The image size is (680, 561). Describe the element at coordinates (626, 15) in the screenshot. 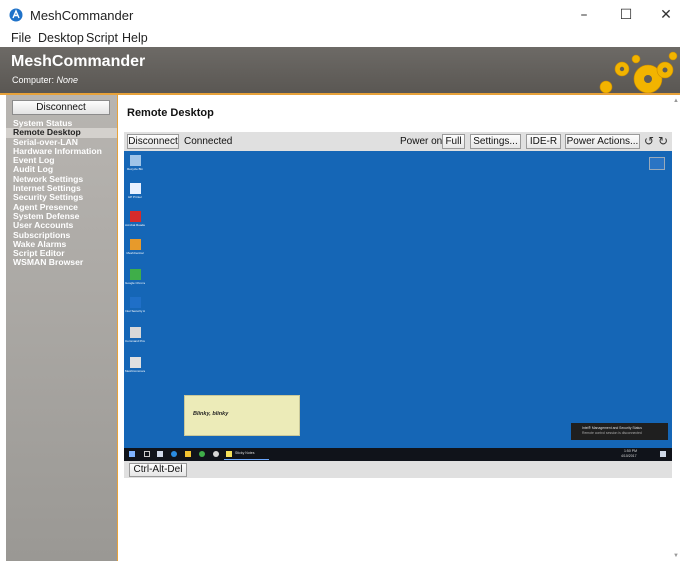

I see `maximize-button: ☐` at that location.